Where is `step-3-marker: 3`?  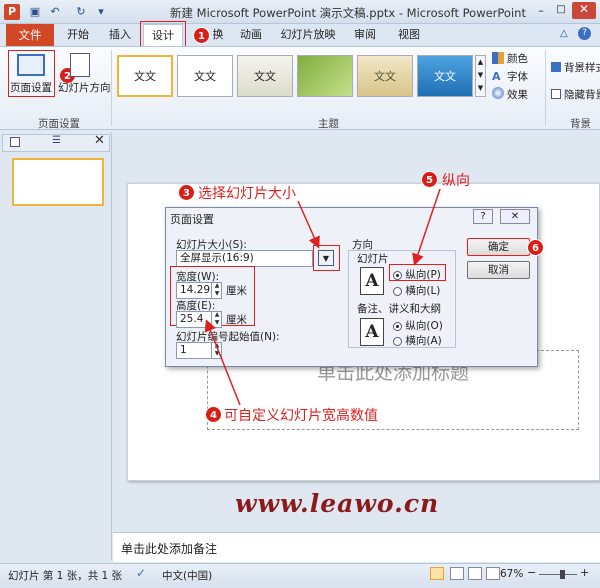 step-3-marker: 3 is located at coordinates (186, 192).